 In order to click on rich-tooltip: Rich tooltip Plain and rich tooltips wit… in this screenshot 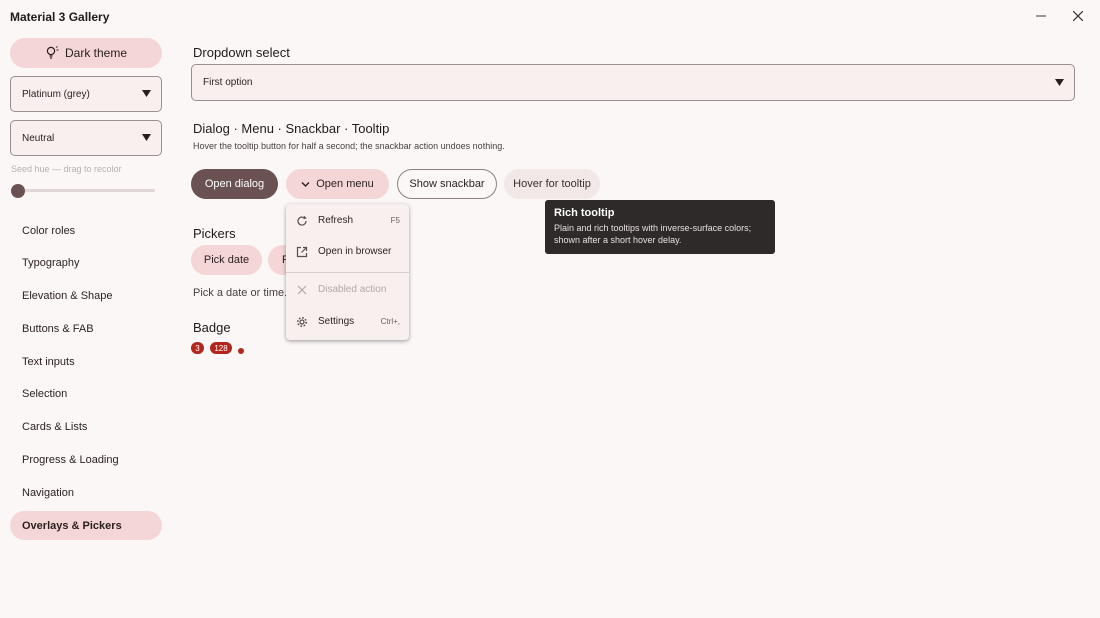, I will do `click(660, 227)`.